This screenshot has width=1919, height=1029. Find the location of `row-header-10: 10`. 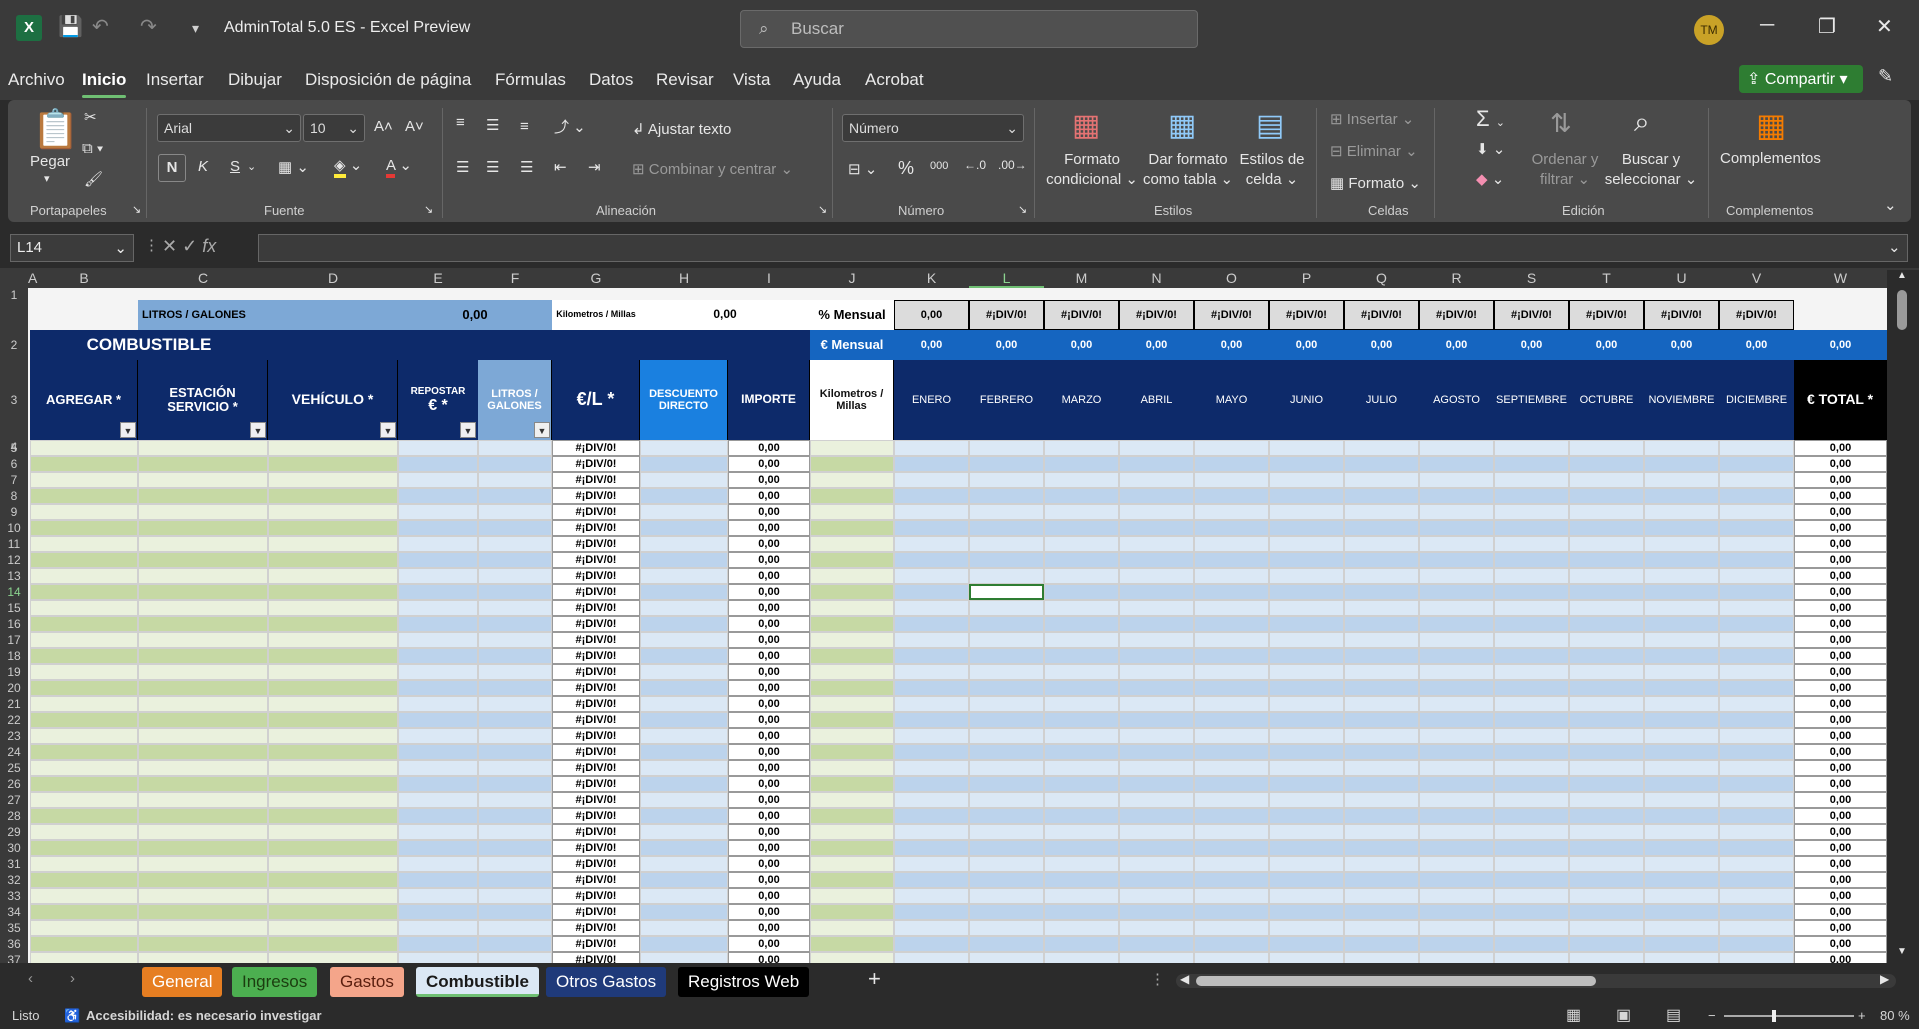

row-header-10: 10 is located at coordinates (14, 528).